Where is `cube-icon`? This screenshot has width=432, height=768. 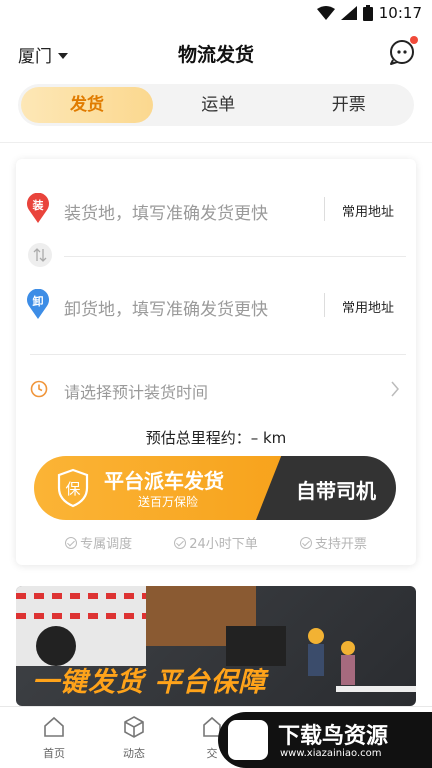
cube-icon is located at coordinates (134, 727).